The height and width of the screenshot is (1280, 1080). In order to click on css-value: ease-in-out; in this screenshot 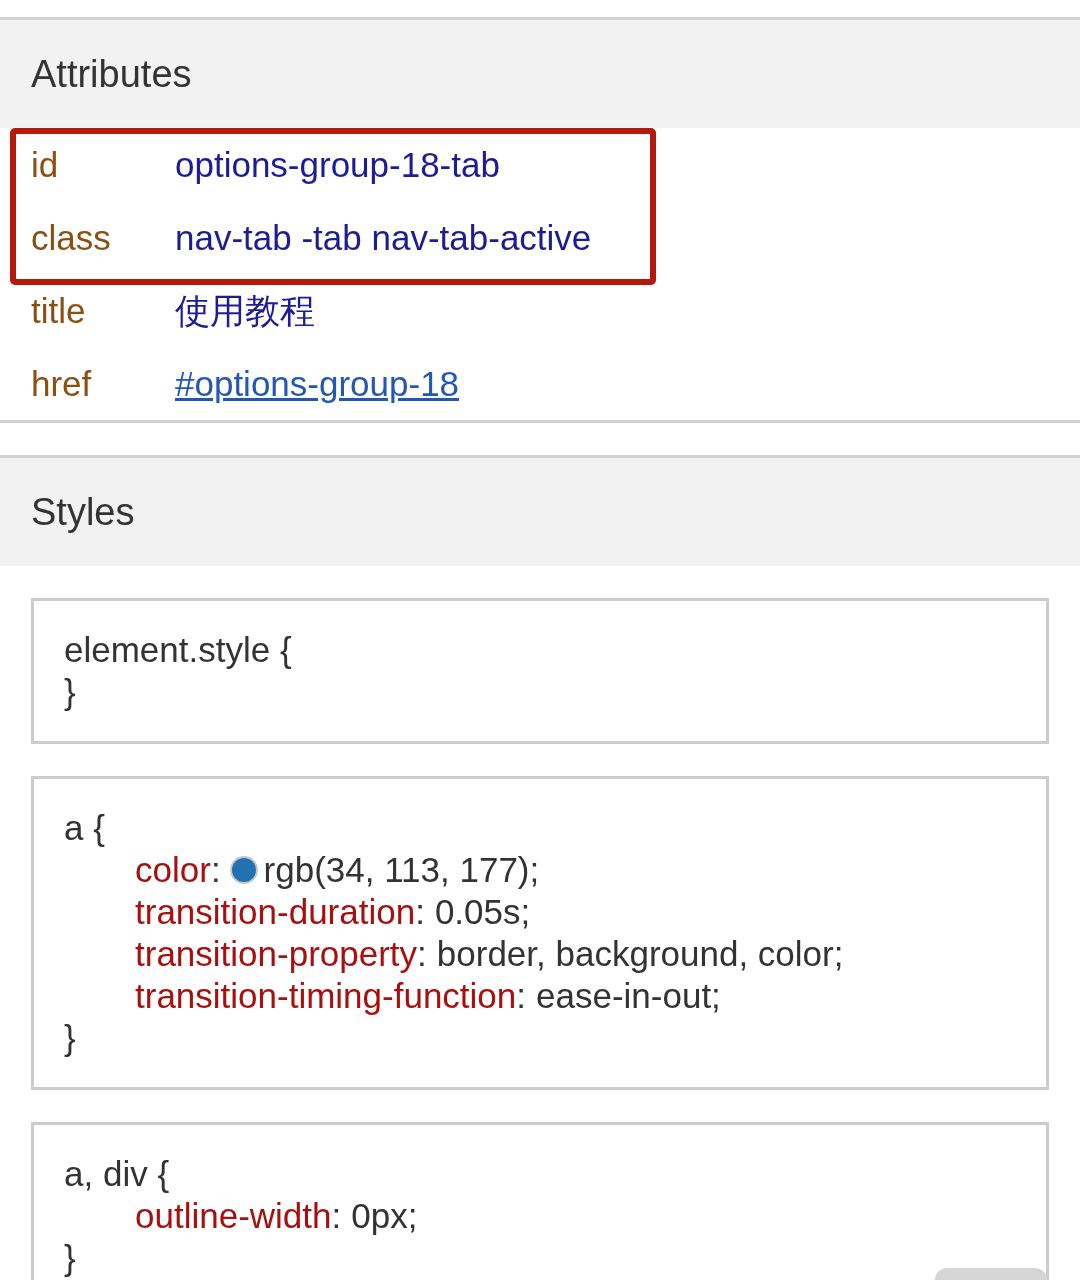, I will do `click(628, 996)`.